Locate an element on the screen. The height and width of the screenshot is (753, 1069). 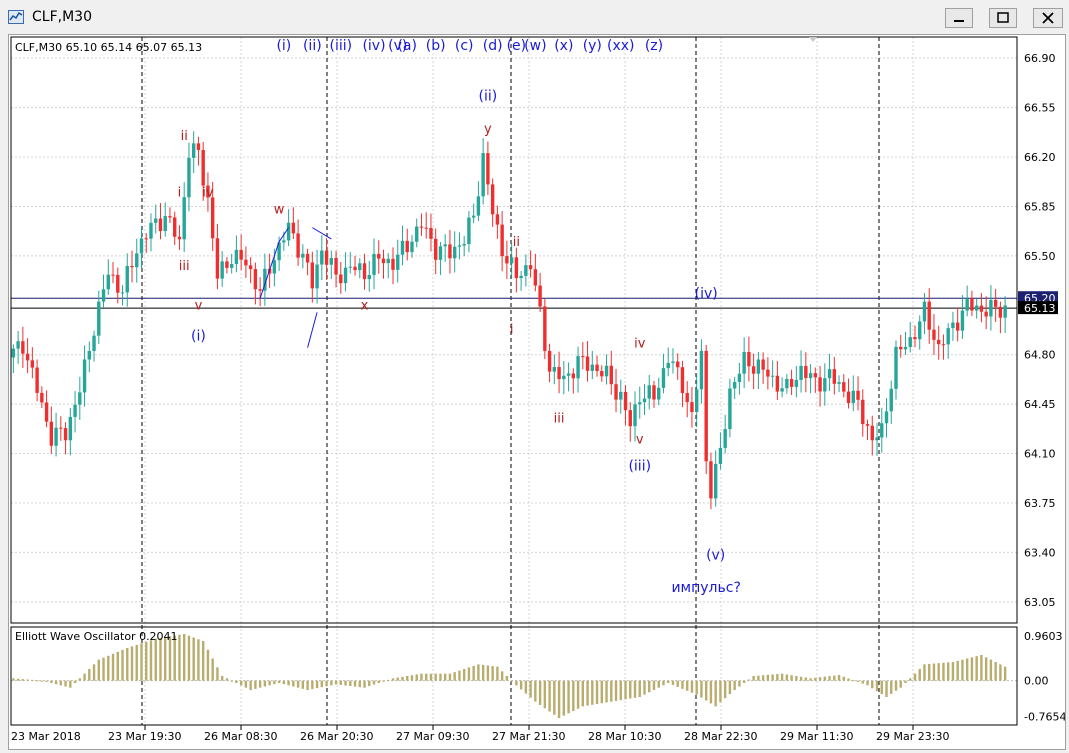
time-tick-label: 29 Mar 23:30 is located at coordinates (912, 736).